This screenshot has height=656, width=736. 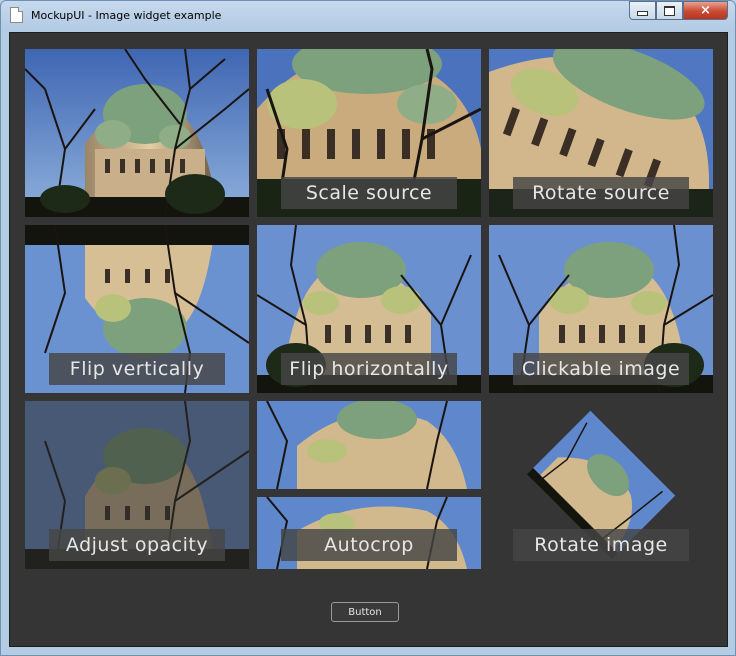 I want to click on image-scale-source: Scale source, so click(x=369, y=133).